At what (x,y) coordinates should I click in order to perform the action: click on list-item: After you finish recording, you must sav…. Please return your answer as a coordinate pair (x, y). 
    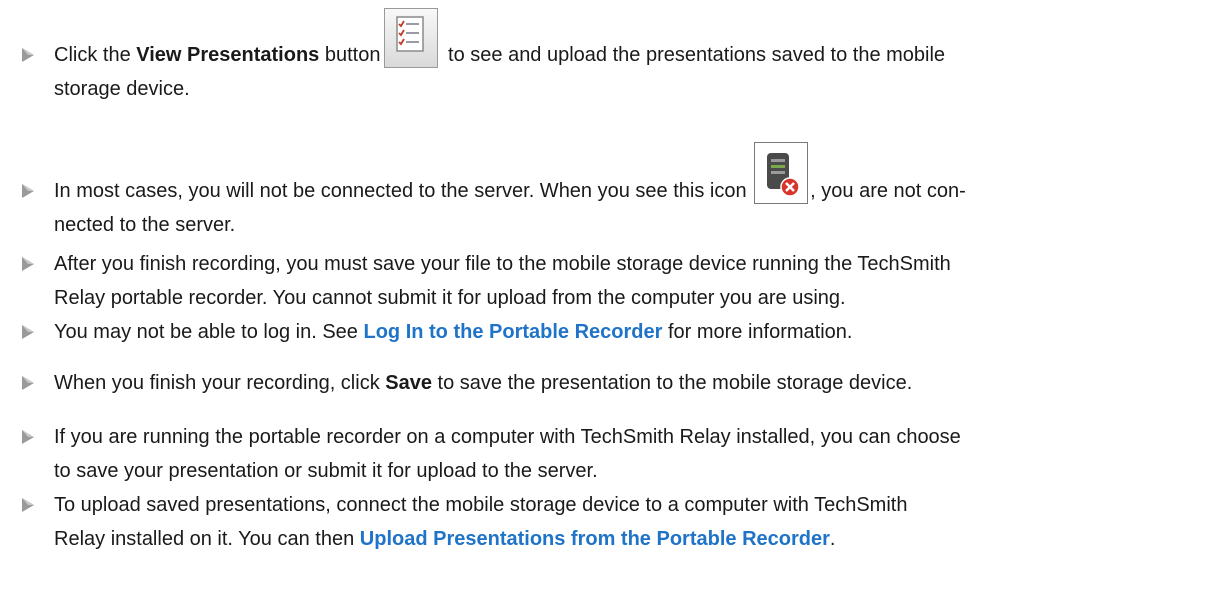
    Looking at the image, I should click on (613, 281).